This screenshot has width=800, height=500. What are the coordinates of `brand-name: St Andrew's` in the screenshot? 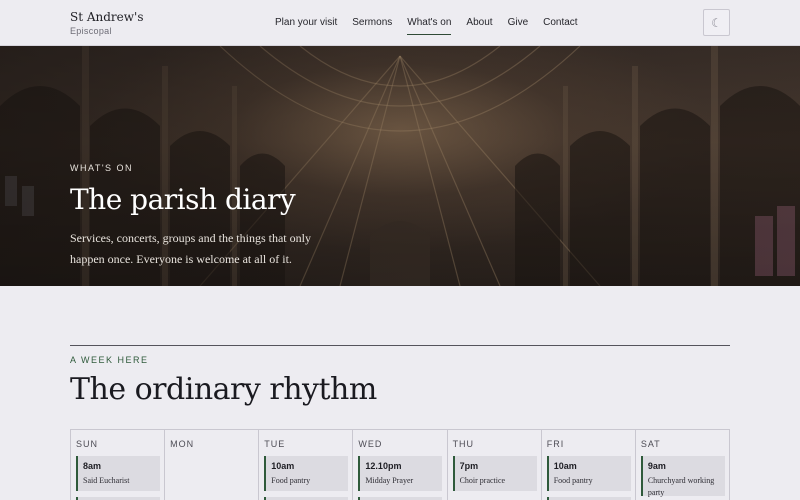 It's located at (107, 17).